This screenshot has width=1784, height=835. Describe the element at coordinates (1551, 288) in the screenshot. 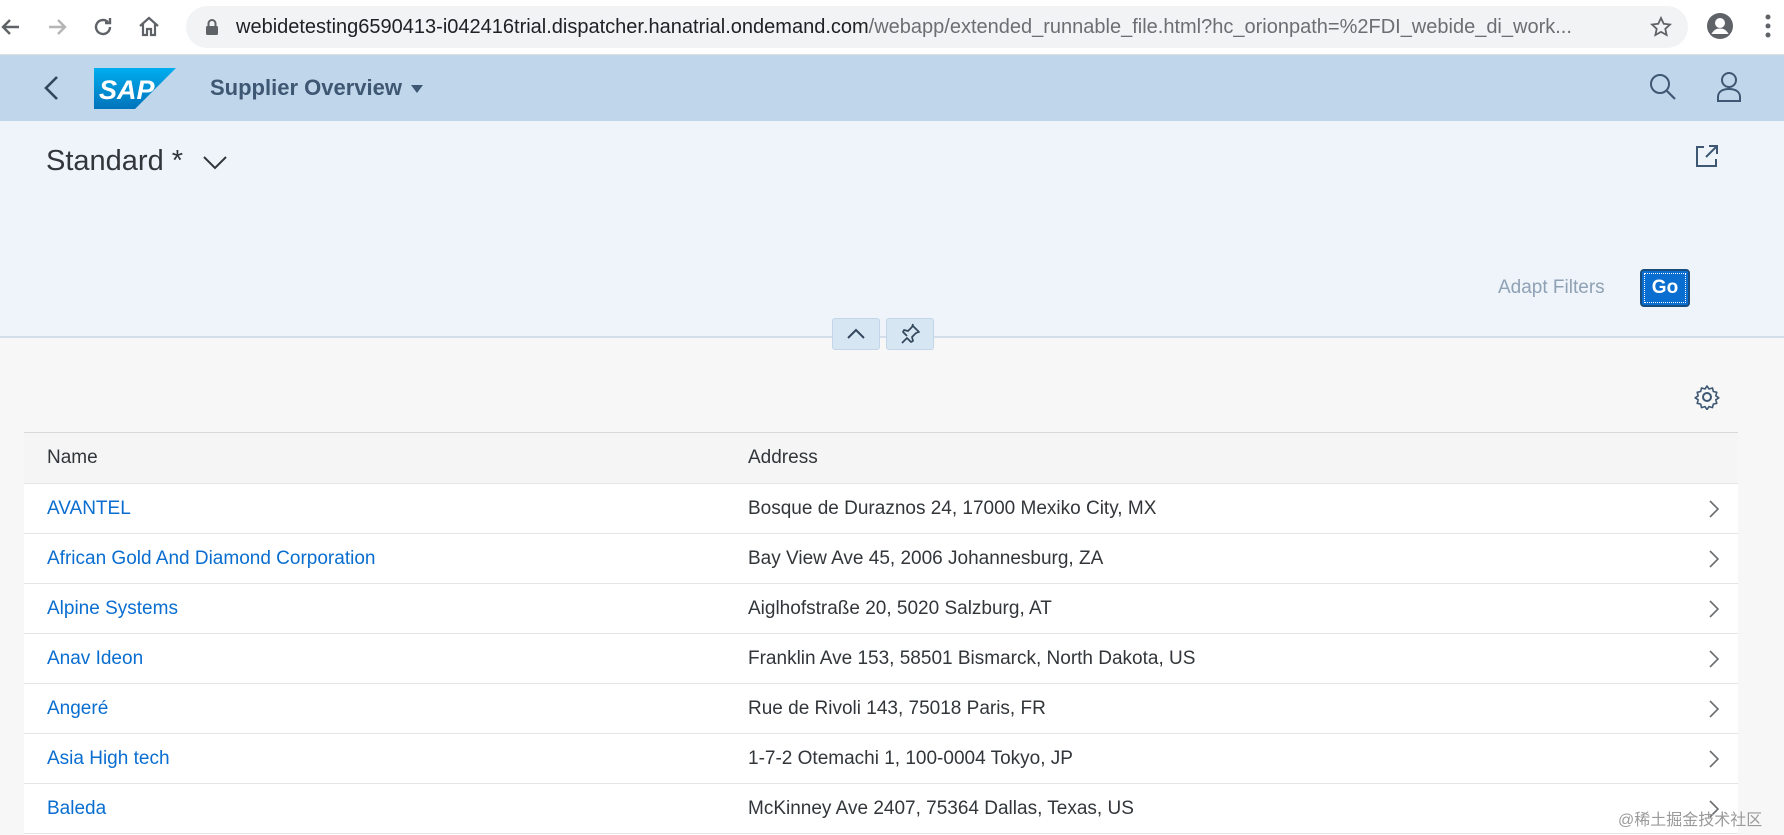

I see `adapt-filters-button: Adapt Filters` at that location.